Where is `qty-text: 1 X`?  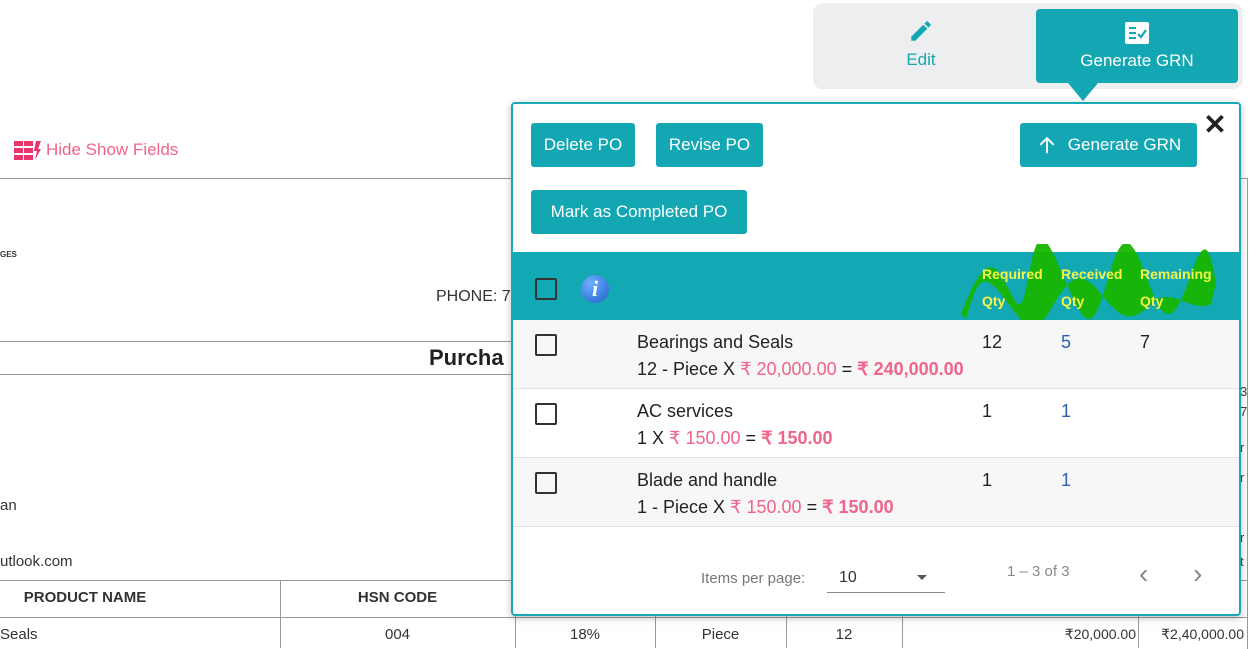
qty-text: 1 X is located at coordinates (653, 438).